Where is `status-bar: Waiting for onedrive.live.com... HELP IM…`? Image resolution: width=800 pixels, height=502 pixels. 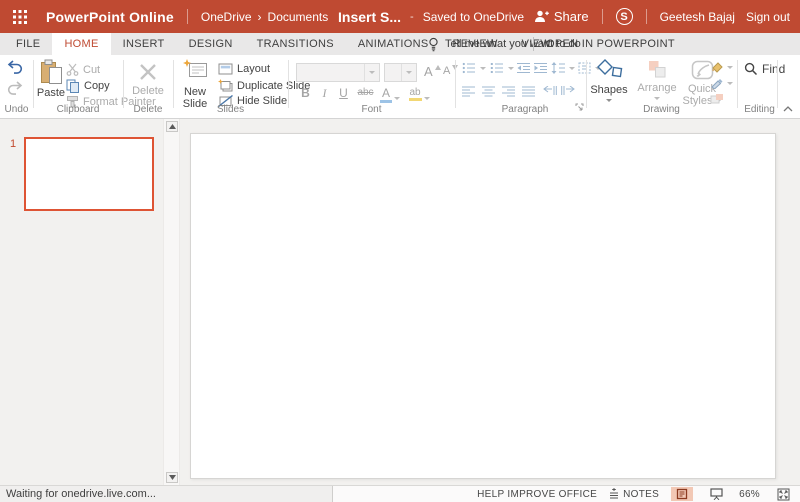 status-bar: Waiting for onedrive.live.com... HELP IM… is located at coordinates (400, 493).